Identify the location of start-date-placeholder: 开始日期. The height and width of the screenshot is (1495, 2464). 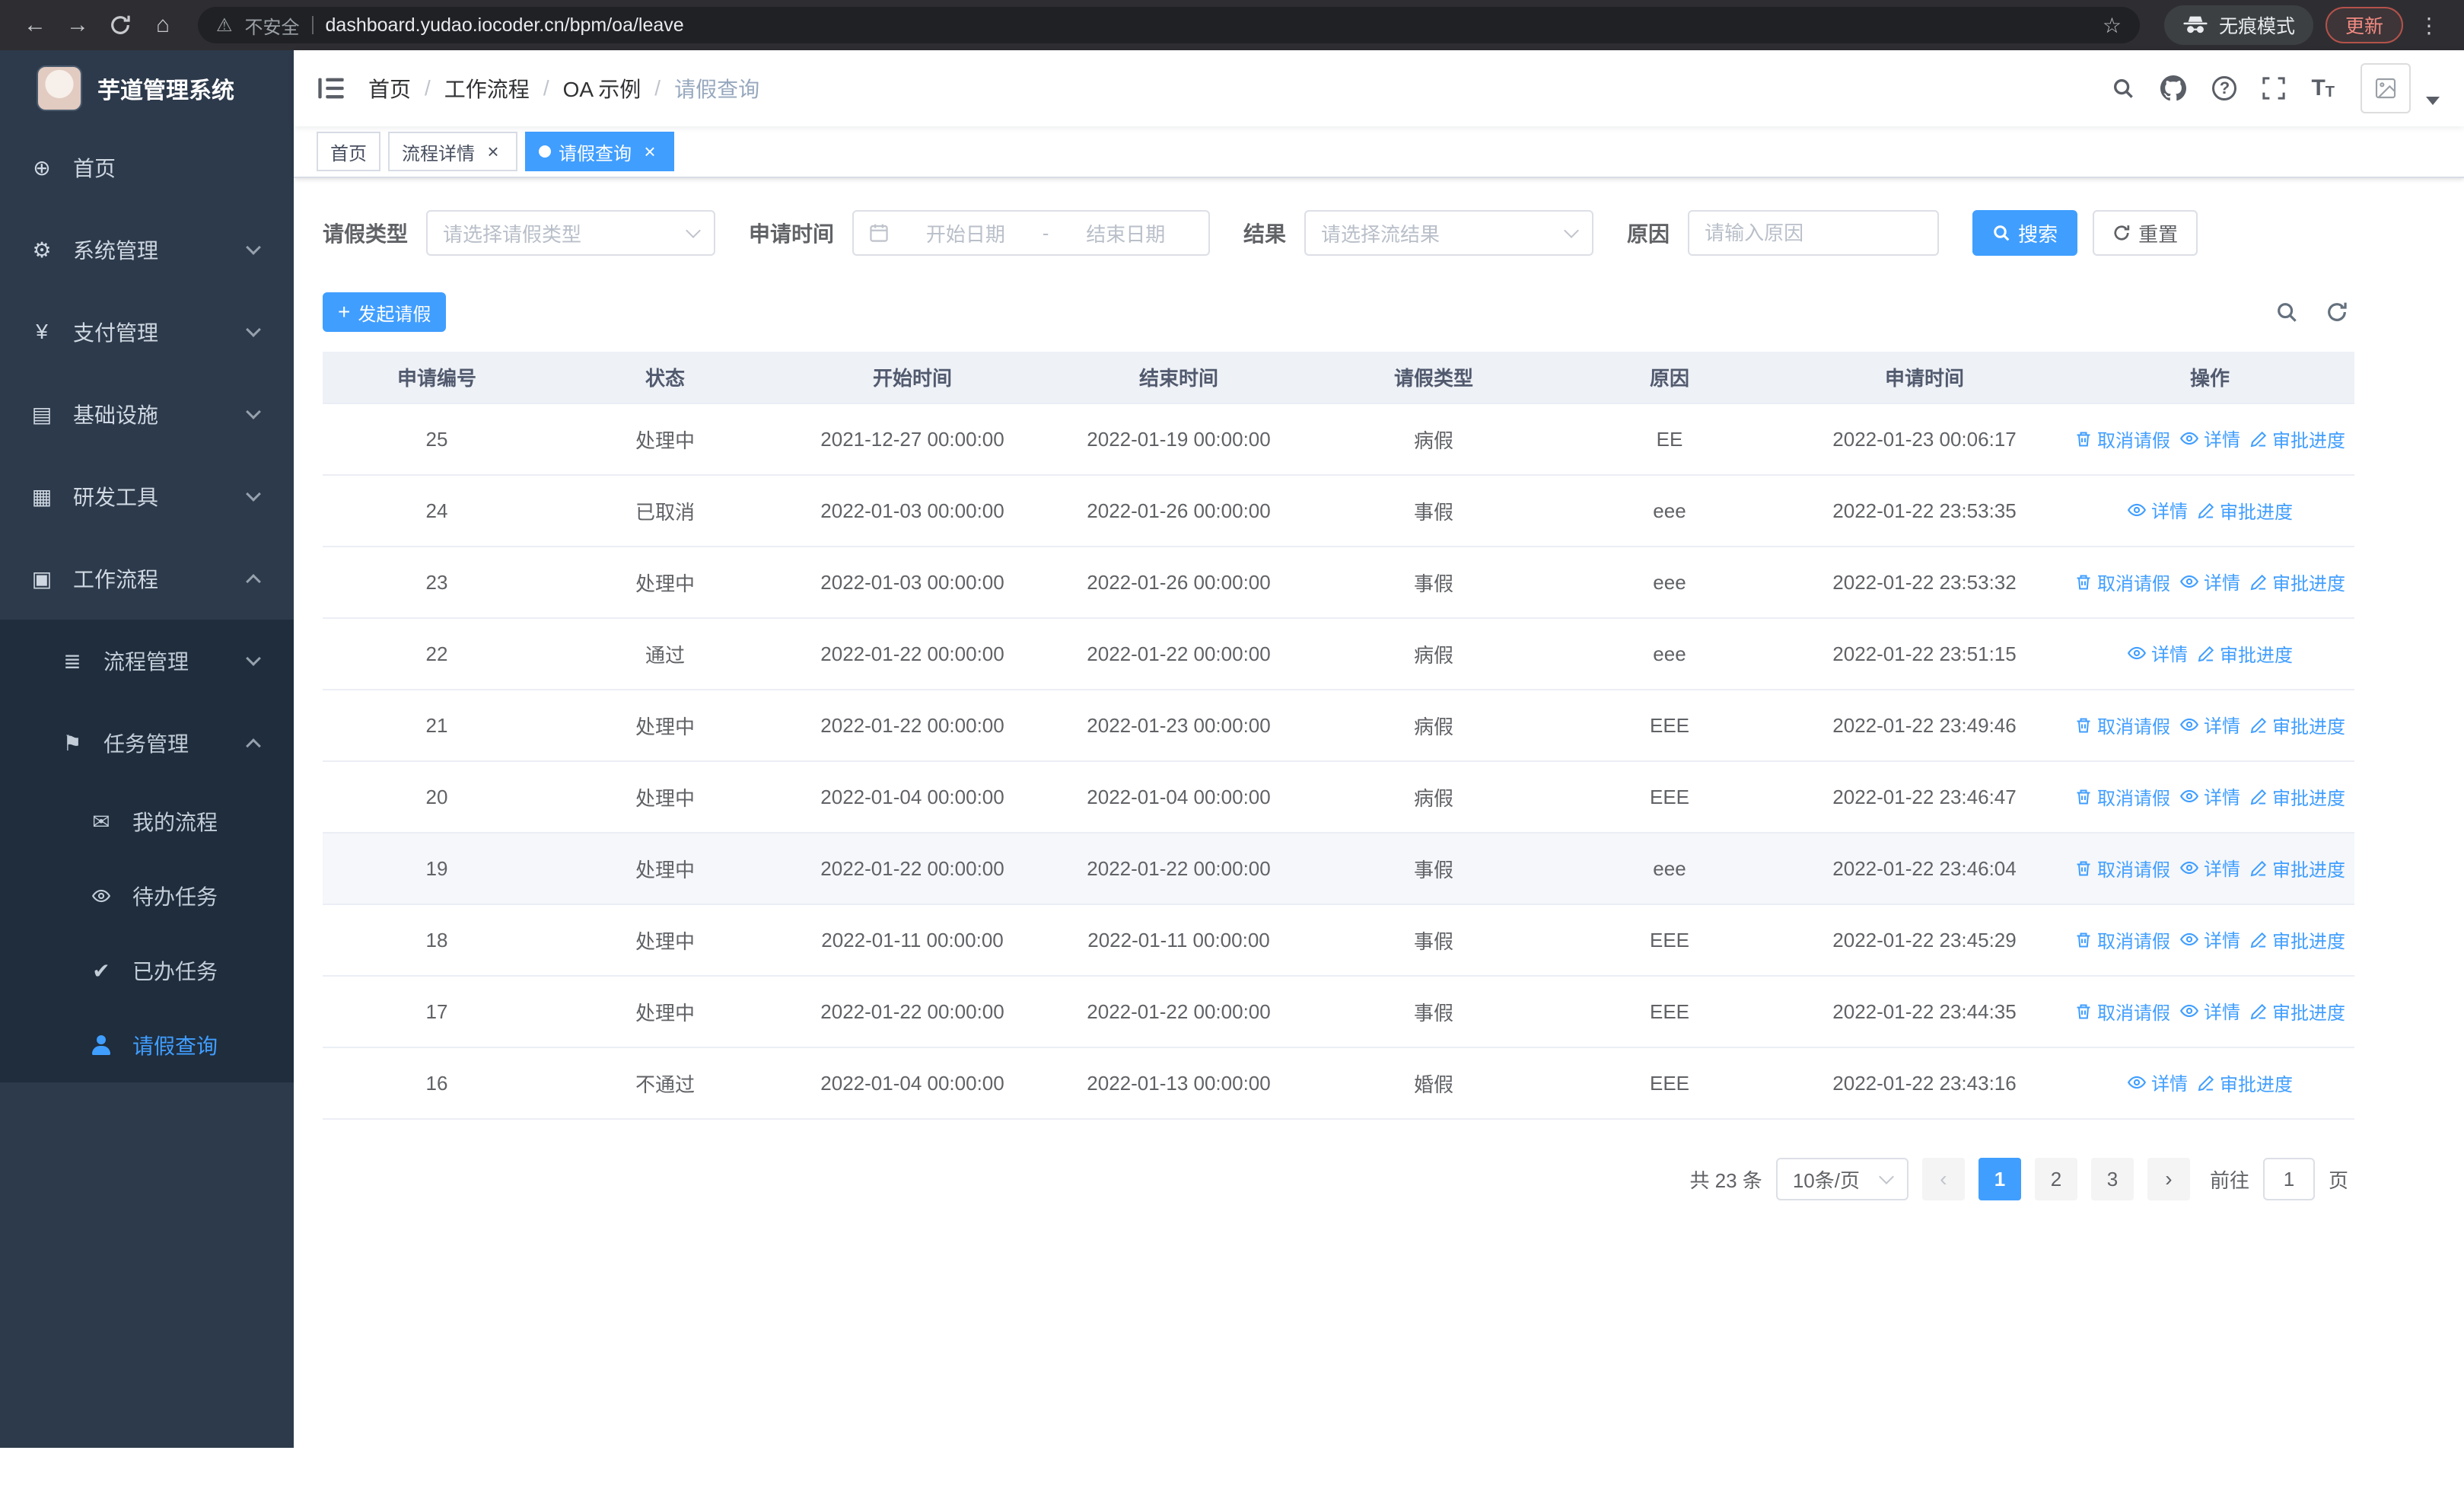
(965, 233).